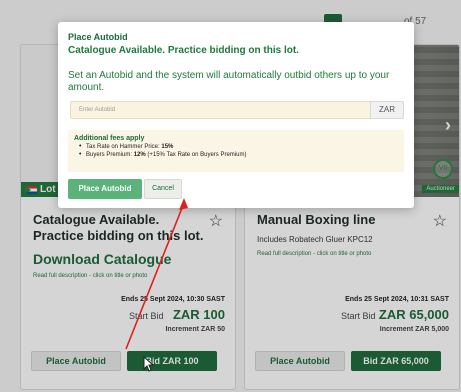 The width and height of the screenshot is (461, 392). I want to click on auctioneer-tag: Auctioneer, so click(440, 189).